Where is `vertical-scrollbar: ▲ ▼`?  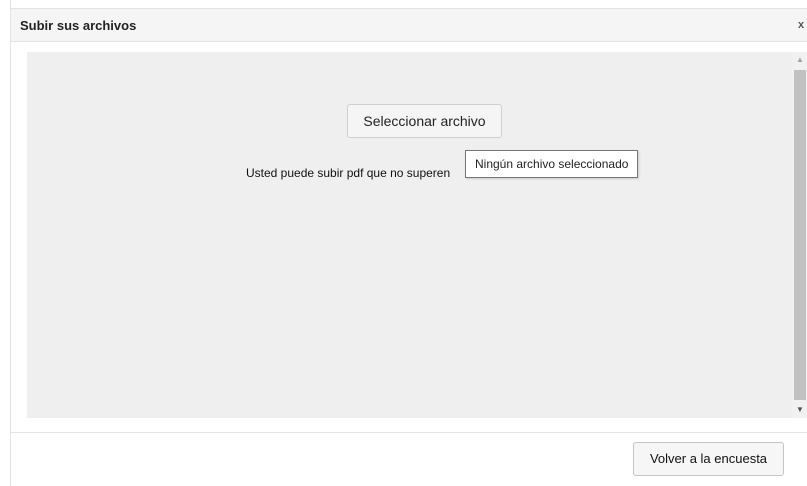 vertical-scrollbar: ▲ ▼ is located at coordinates (799, 235).